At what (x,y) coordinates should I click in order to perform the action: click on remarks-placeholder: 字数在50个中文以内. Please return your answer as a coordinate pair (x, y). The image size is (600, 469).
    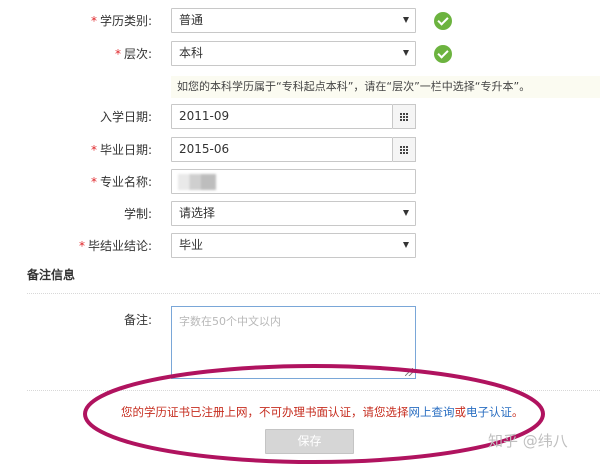
    Looking at the image, I should click on (230, 321).